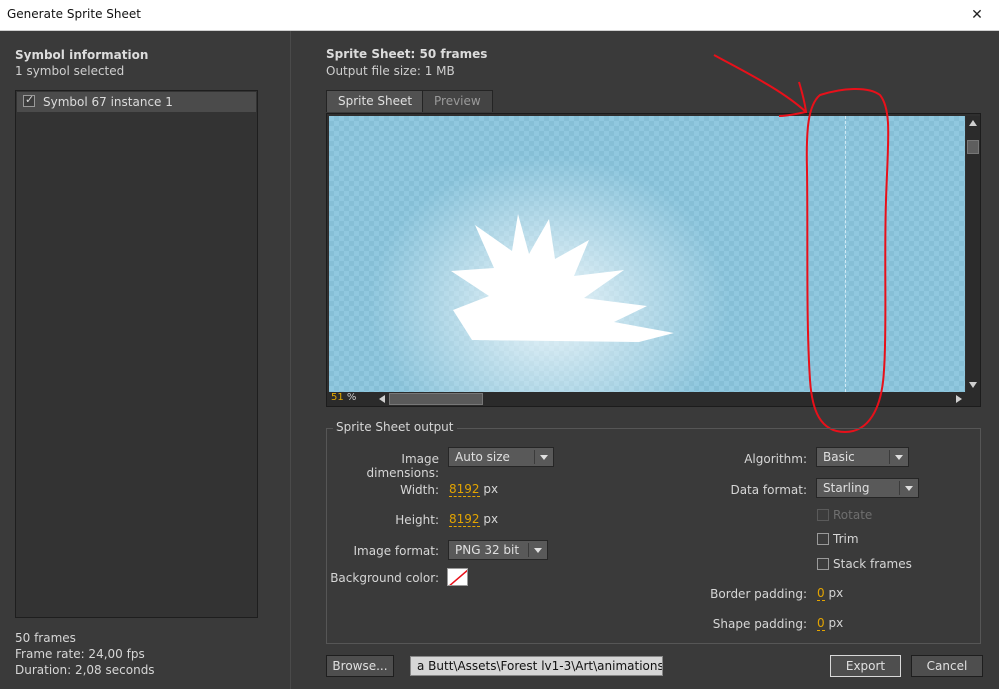 This screenshot has height=689, width=999. What do you see at coordinates (402, 466) in the screenshot?
I see `image-dimensions-label: Image dimensions:` at bounding box center [402, 466].